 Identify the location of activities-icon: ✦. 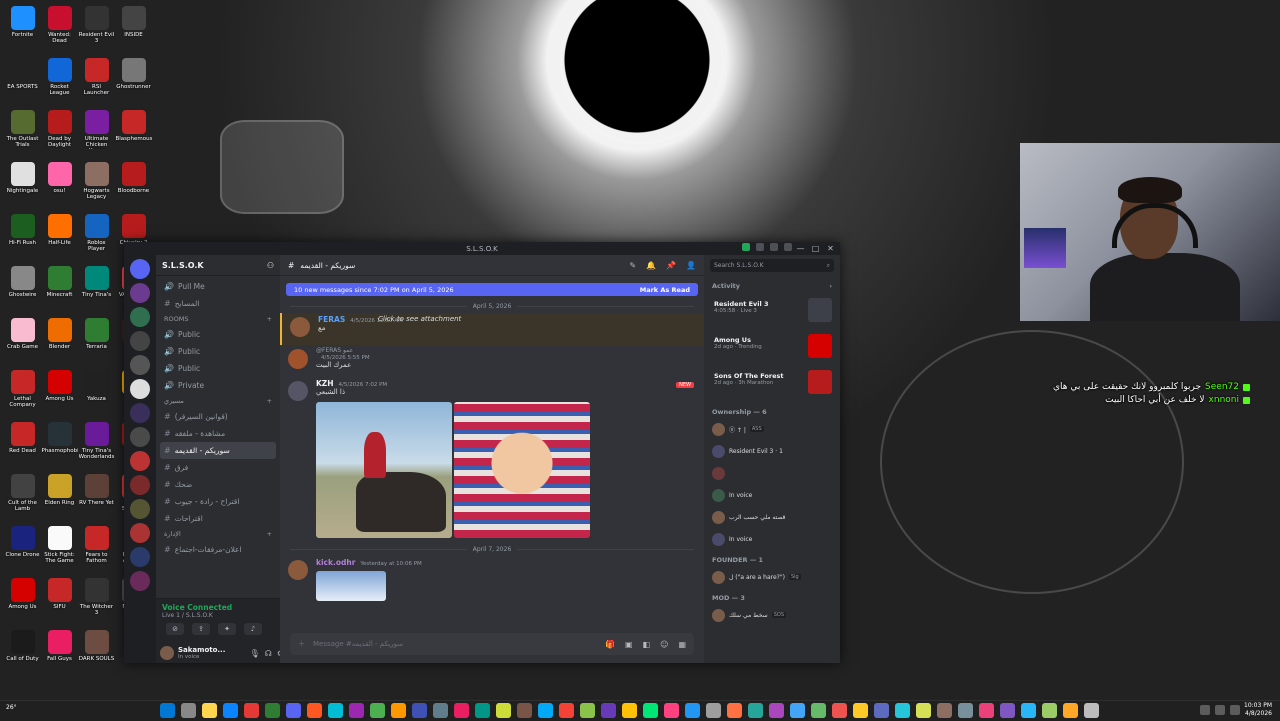
(227, 629).